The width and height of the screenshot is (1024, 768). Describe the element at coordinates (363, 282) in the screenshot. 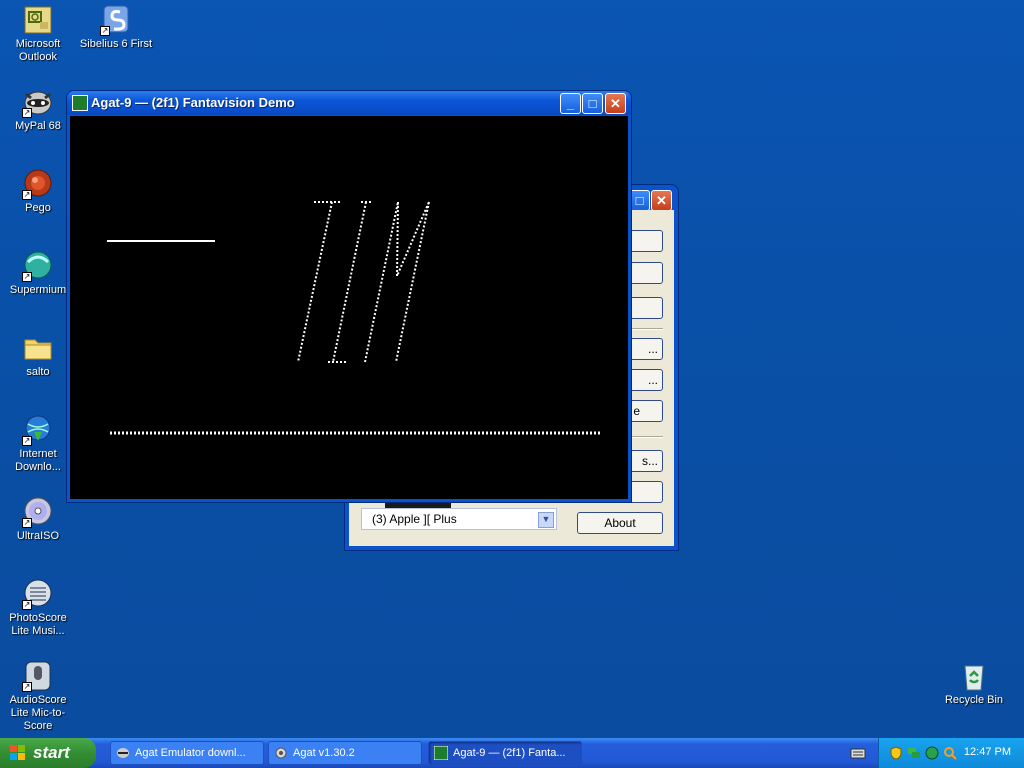

I see `screen-drawing-tim` at that location.